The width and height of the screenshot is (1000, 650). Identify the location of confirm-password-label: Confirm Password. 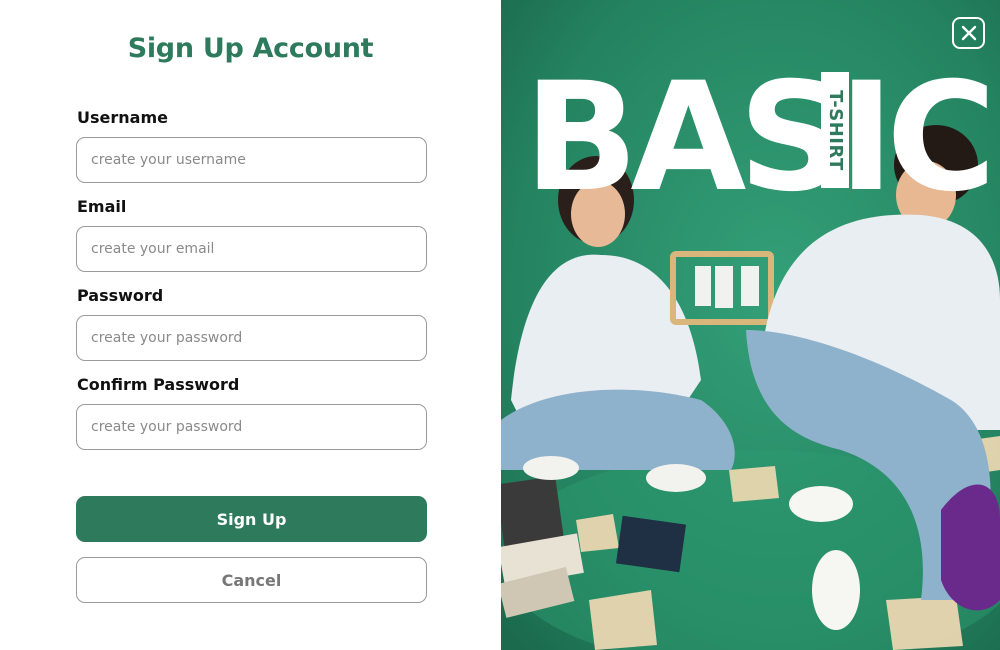
(158, 384).